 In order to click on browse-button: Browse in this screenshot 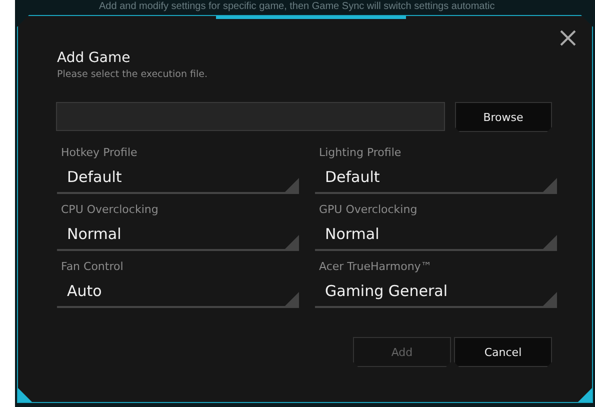, I will do `click(503, 117)`.